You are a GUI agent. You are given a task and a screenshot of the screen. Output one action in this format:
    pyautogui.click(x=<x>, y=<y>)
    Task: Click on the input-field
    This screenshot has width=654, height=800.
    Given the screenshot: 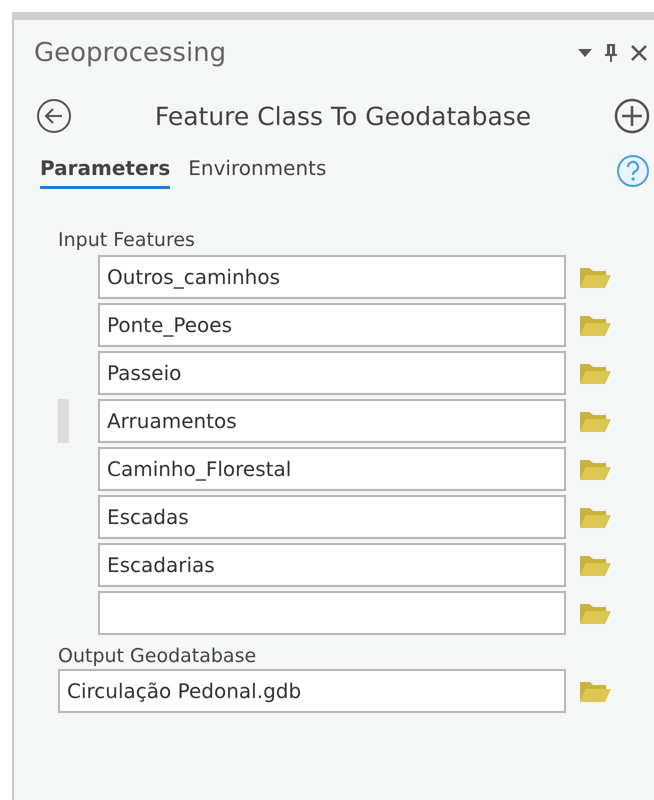 What is the action you would take?
    pyautogui.click(x=332, y=613)
    